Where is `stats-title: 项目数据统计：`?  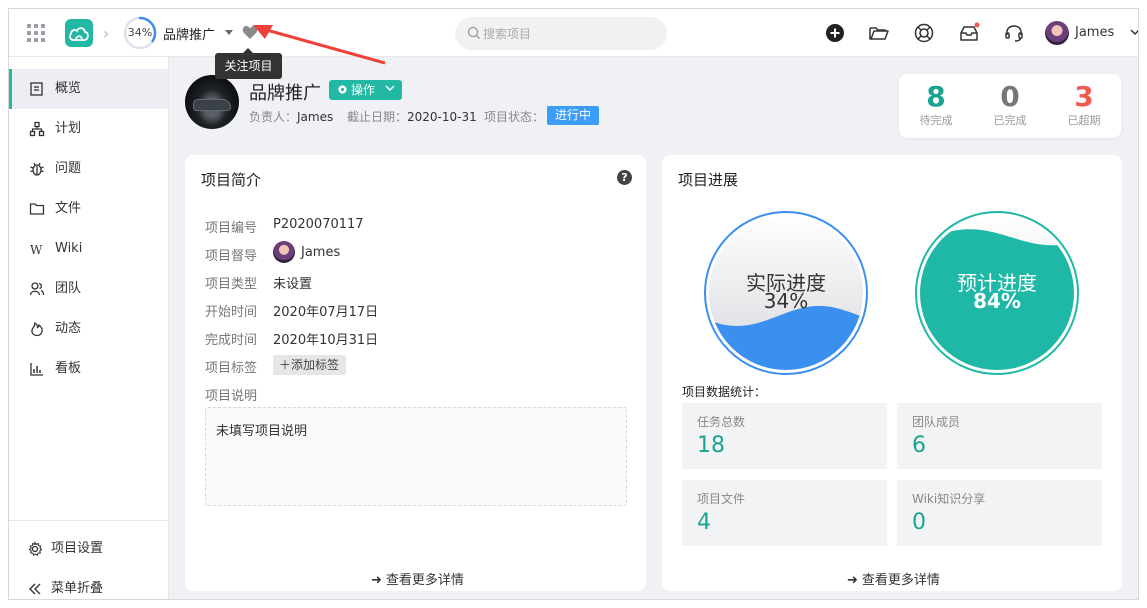 stats-title: 项目数据统计： is located at coordinates (724, 392).